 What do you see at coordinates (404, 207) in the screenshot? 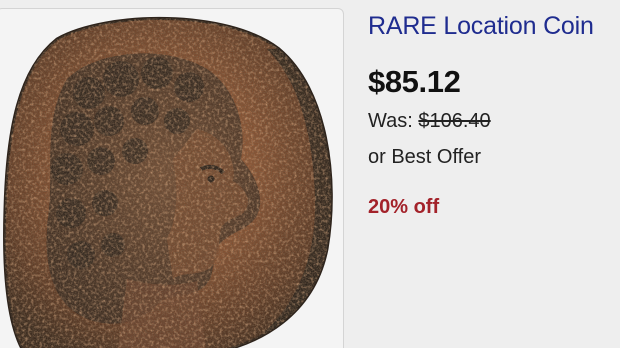
I see `discount-badge: 20% off` at bounding box center [404, 207].